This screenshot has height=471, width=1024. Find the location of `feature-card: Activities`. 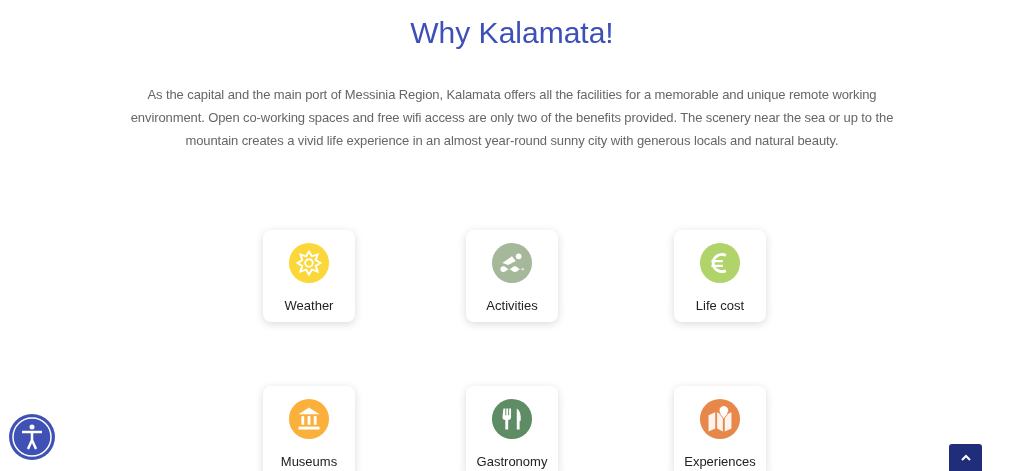

feature-card: Activities is located at coordinates (512, 276).